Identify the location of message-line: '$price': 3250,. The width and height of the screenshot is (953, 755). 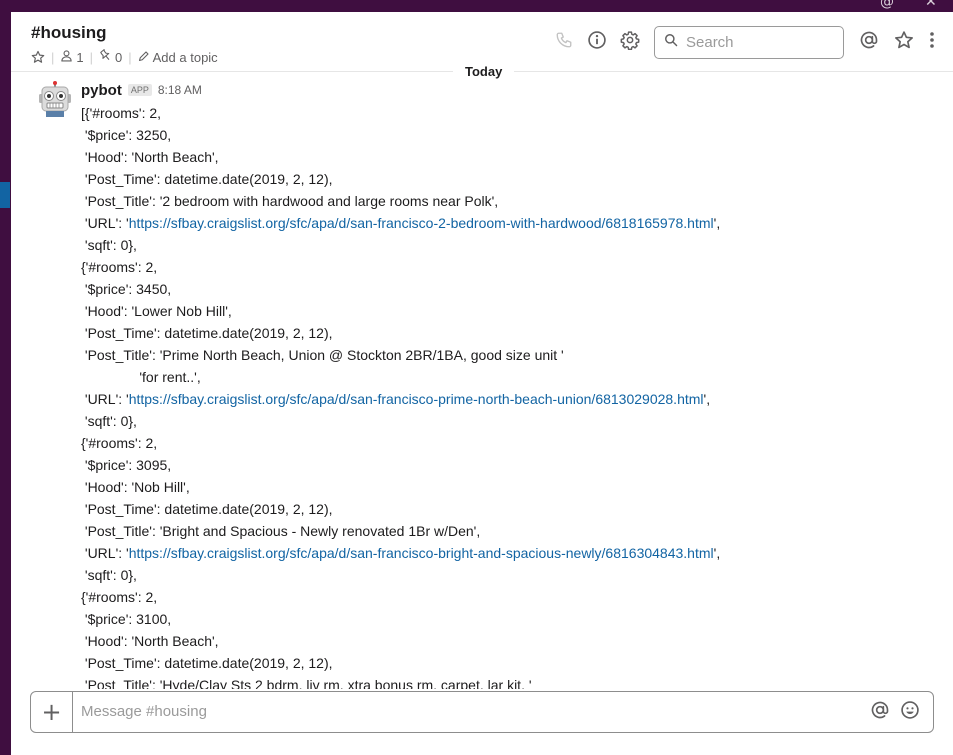
(511, 135).